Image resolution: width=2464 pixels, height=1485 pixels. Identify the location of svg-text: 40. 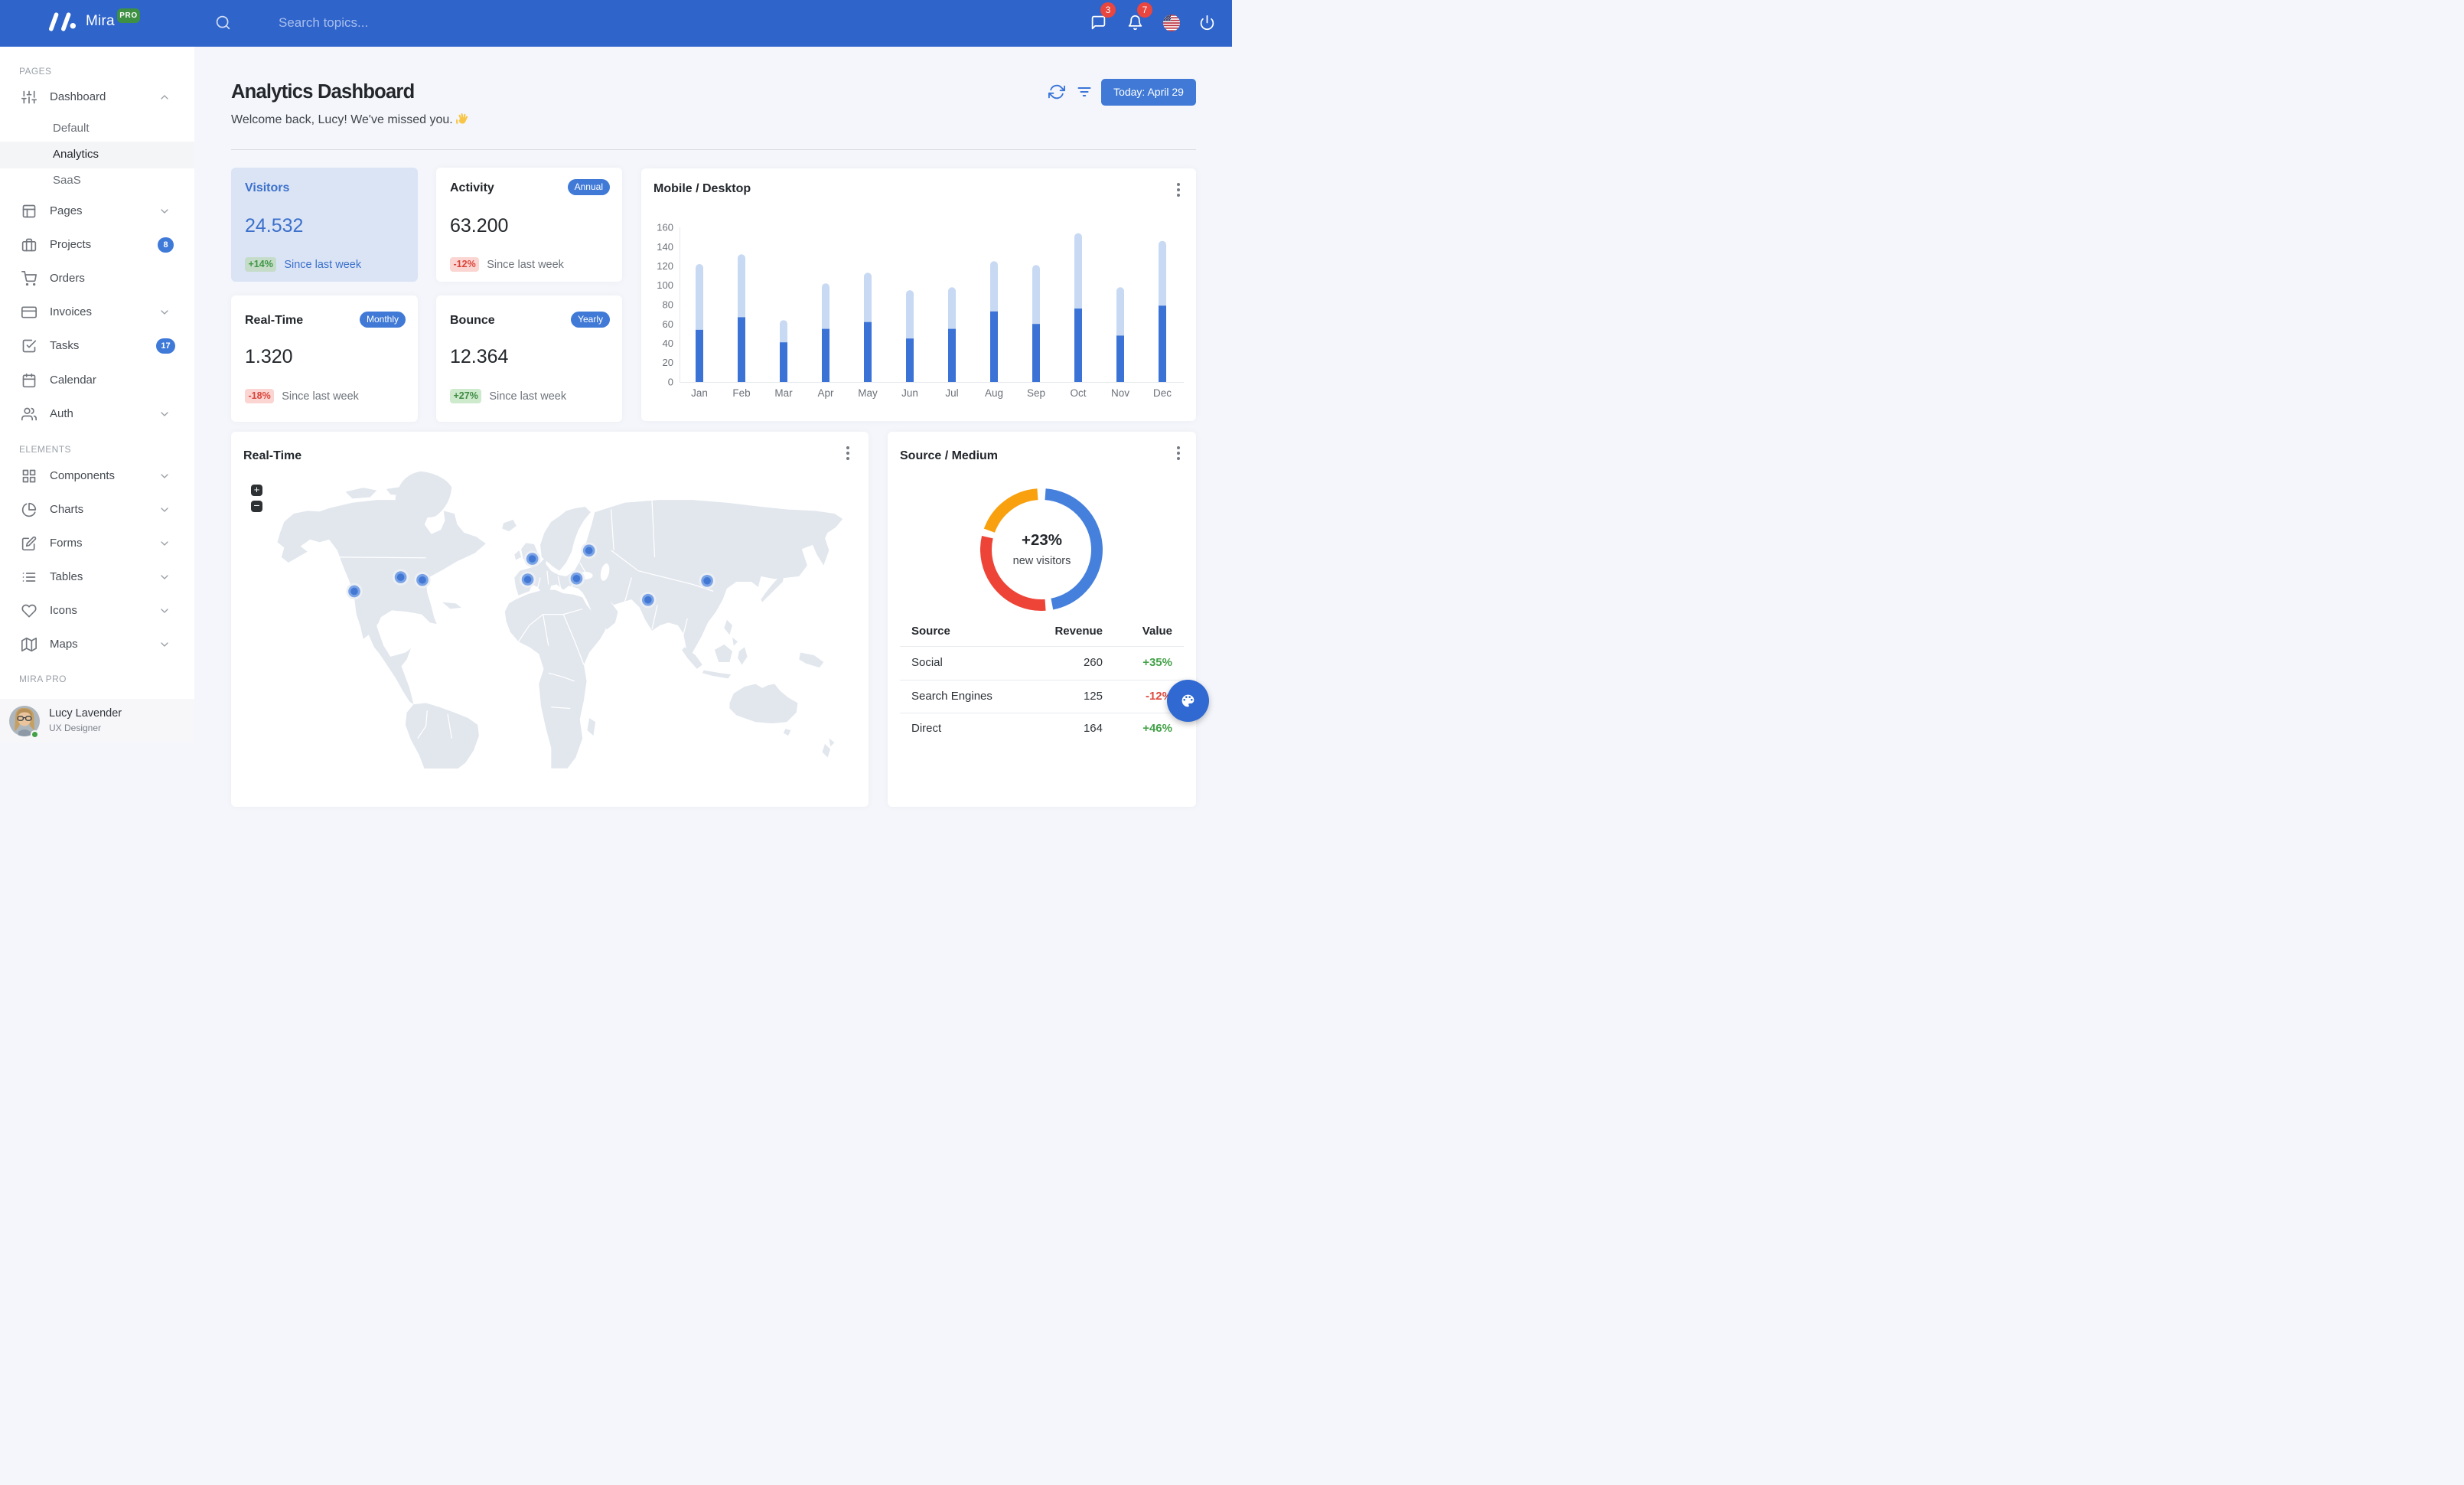
(668, 343).